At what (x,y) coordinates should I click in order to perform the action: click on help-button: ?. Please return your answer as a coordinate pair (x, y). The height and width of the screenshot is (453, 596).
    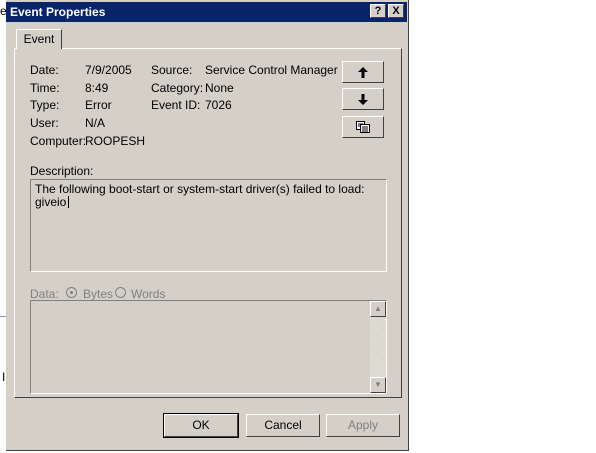
    Looking at the image, I should click on (378, 11).